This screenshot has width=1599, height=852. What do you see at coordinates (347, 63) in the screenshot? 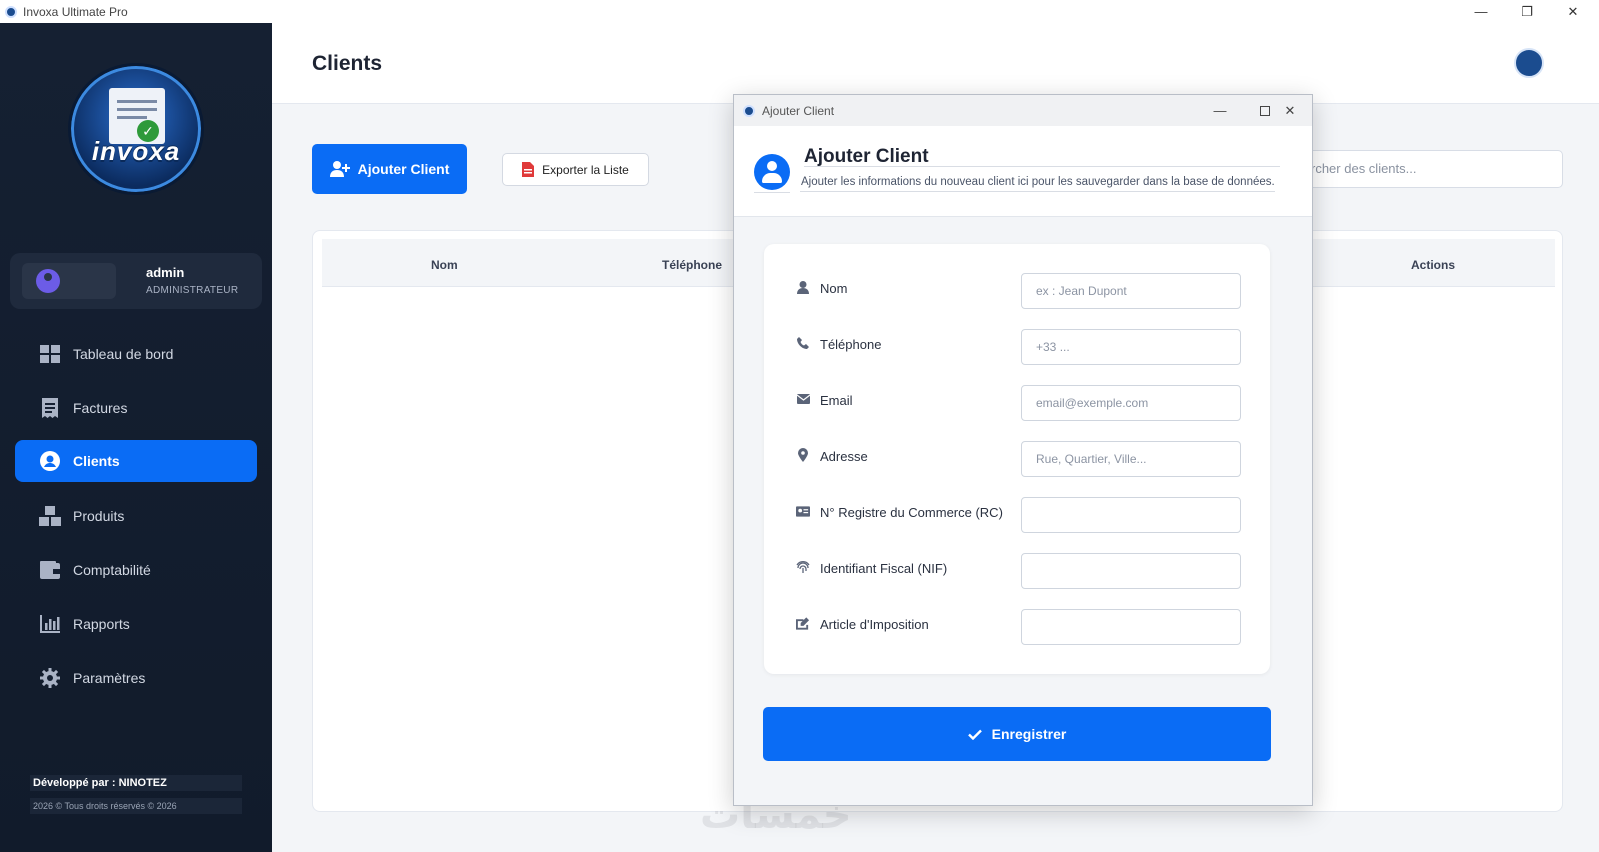
I see `page-title: Clients` at bounding box center [347, 63].